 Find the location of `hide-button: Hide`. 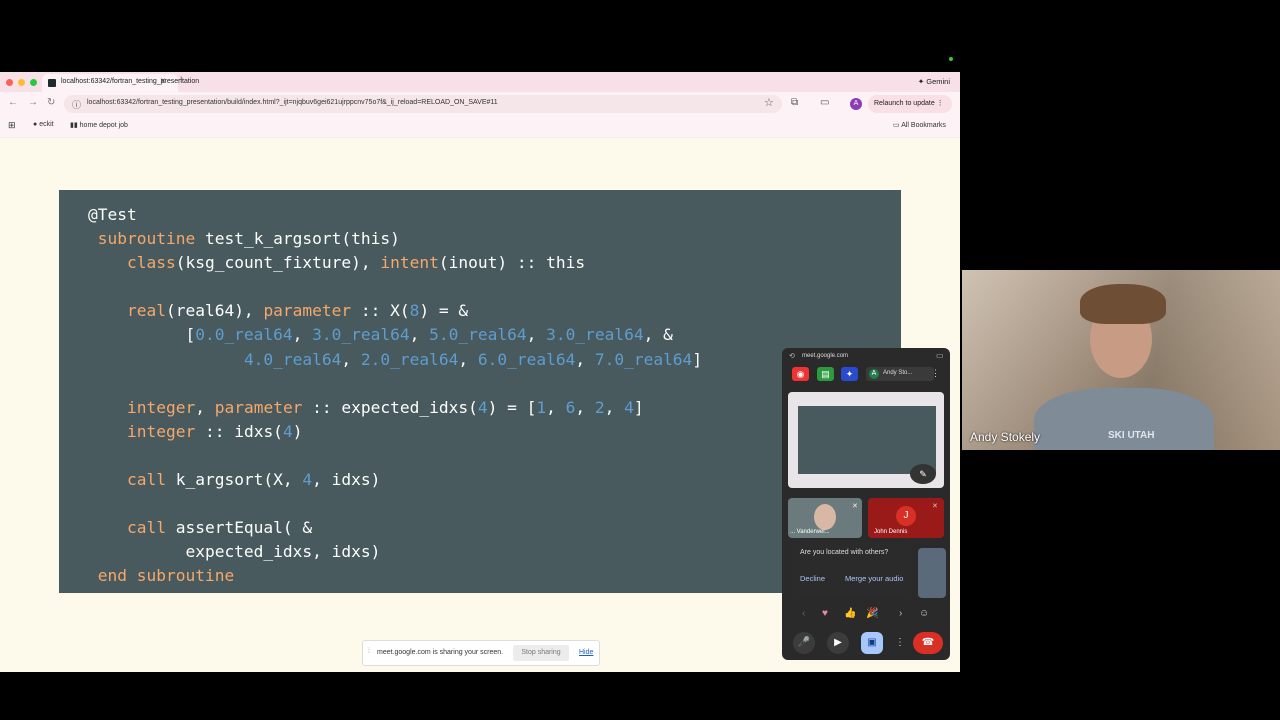

hide-button: Hide is located at coordinates (586, 652).